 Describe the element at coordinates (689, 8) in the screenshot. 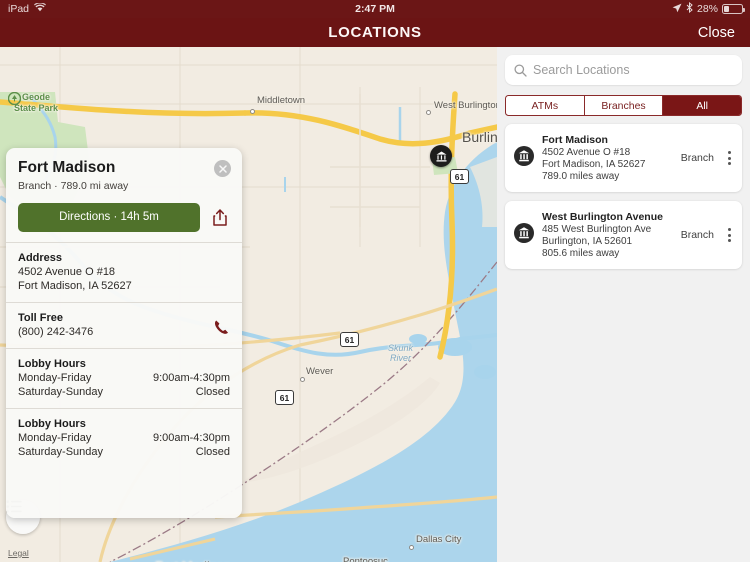

I see `bluetooth-icon` at that location.